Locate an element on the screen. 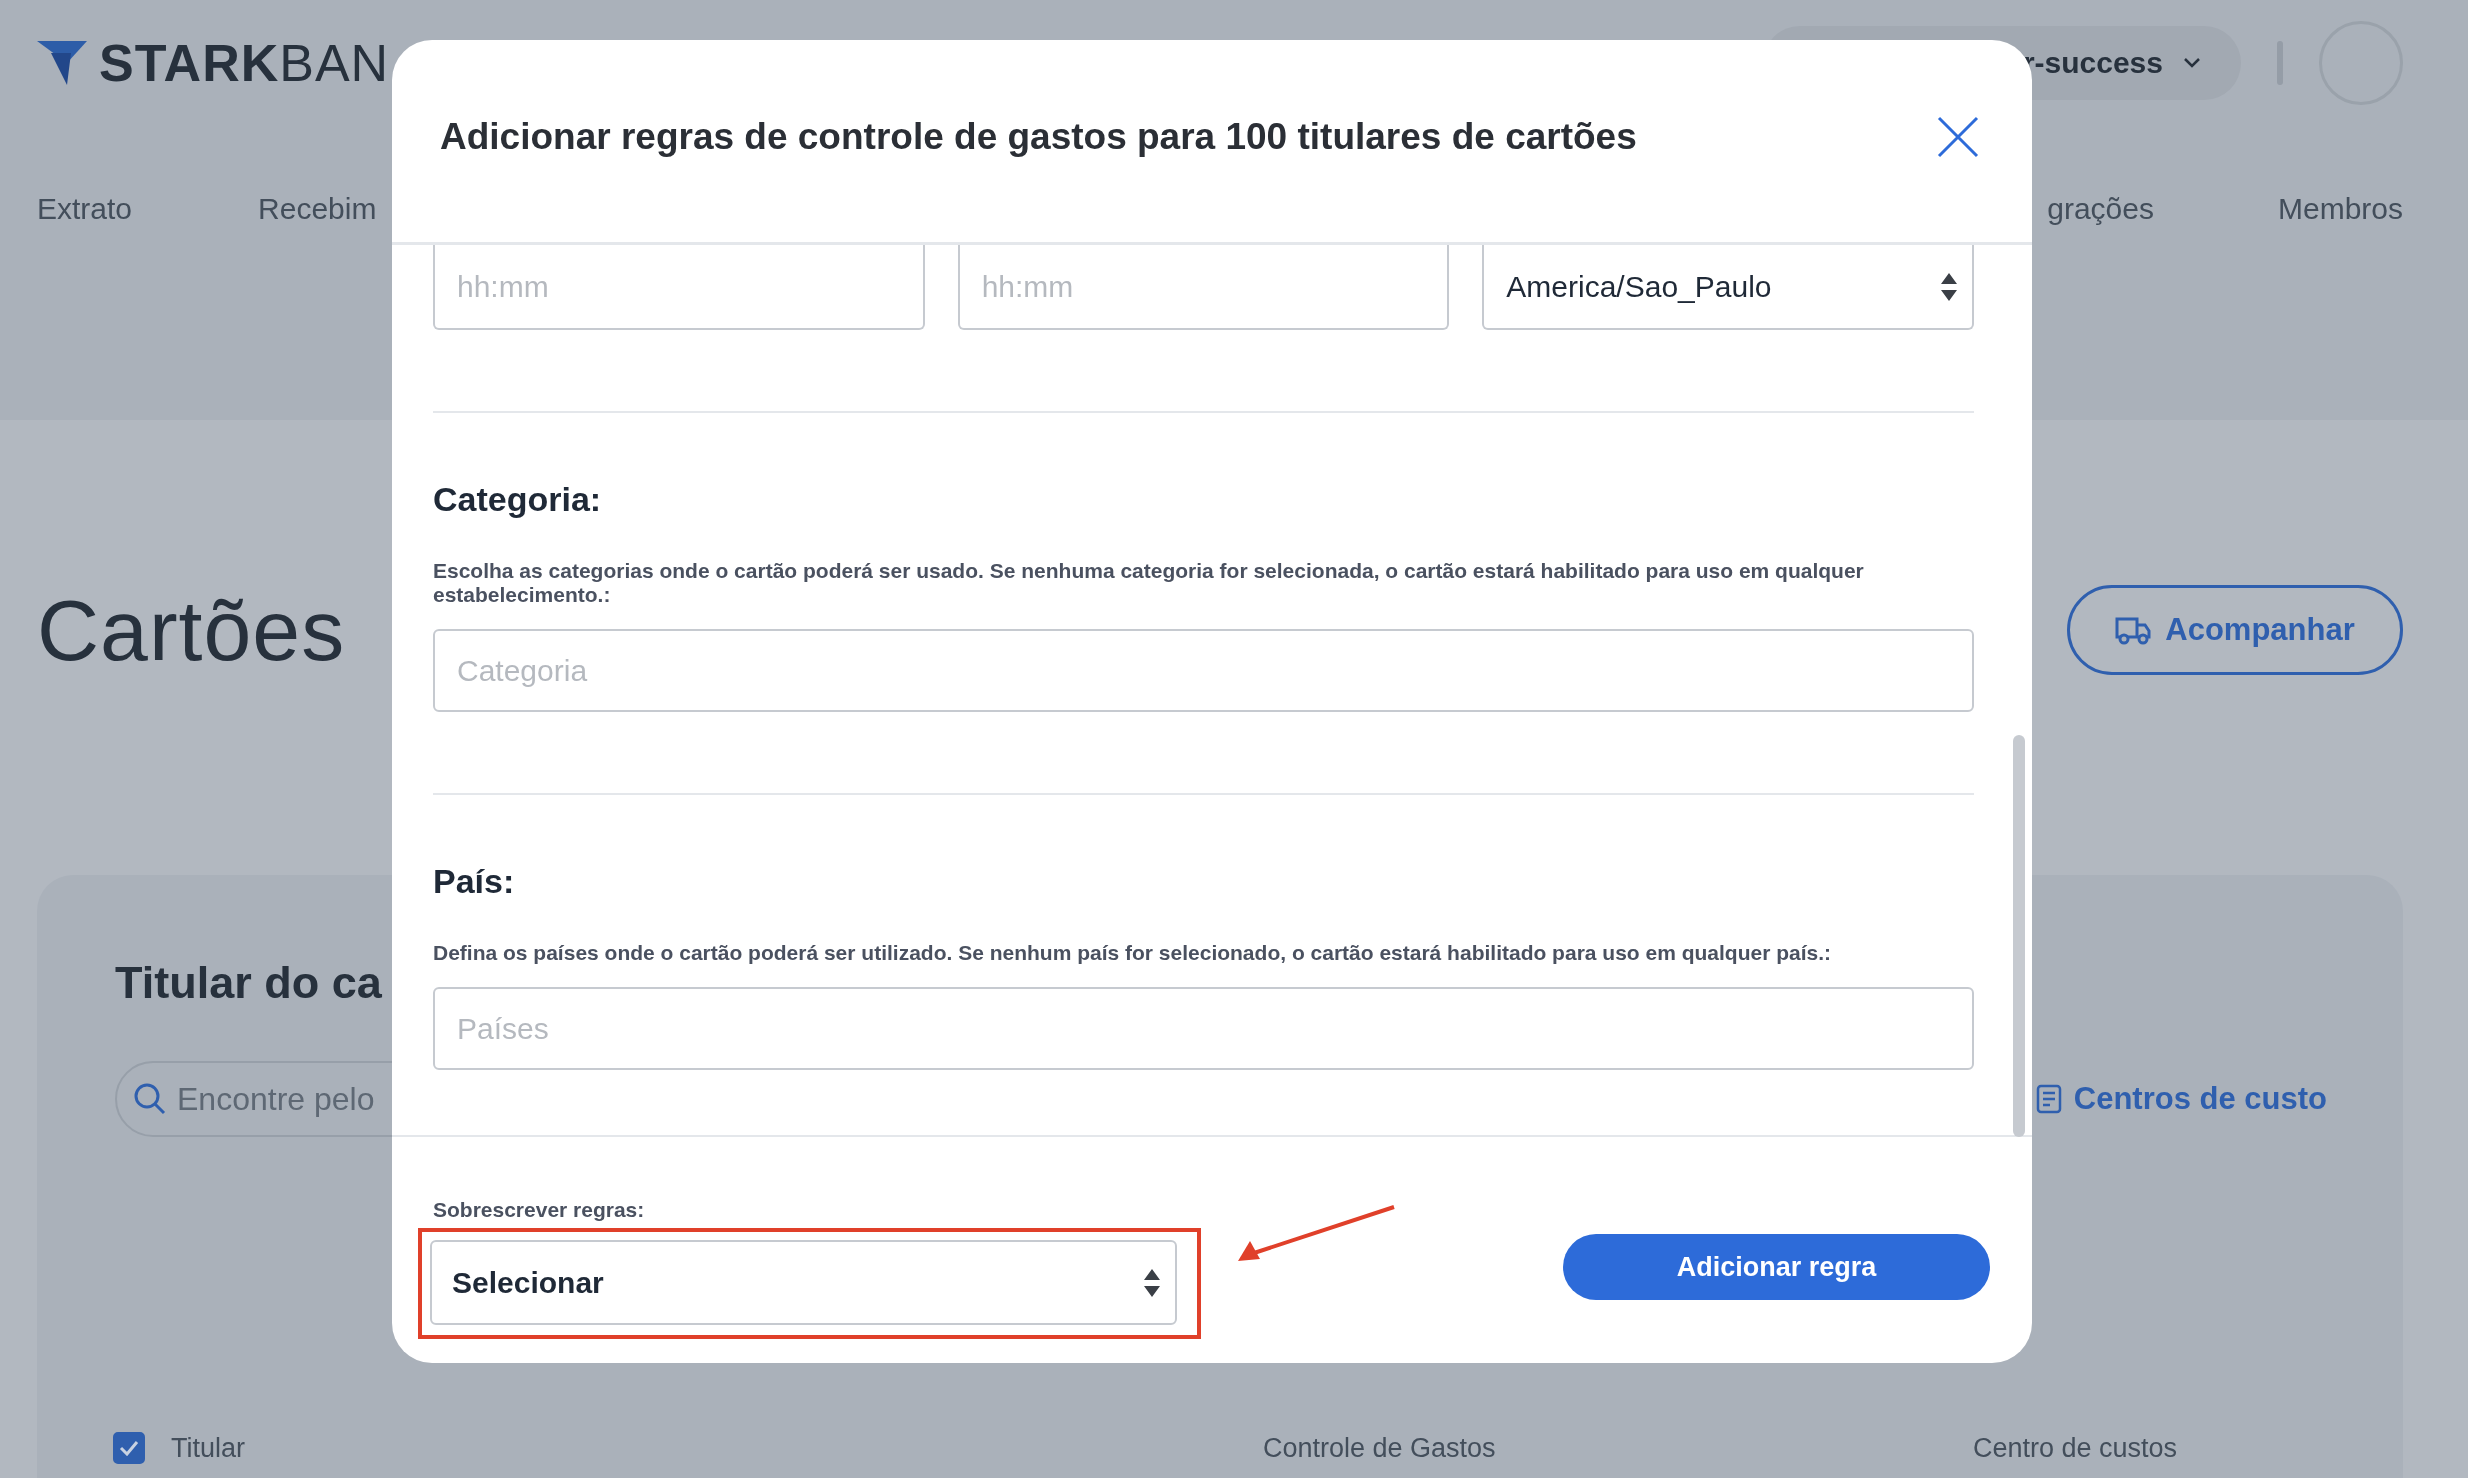 This screenshot has height=1478, width=2468. card-title: Titular do ca is located at coordinates (249, 983).